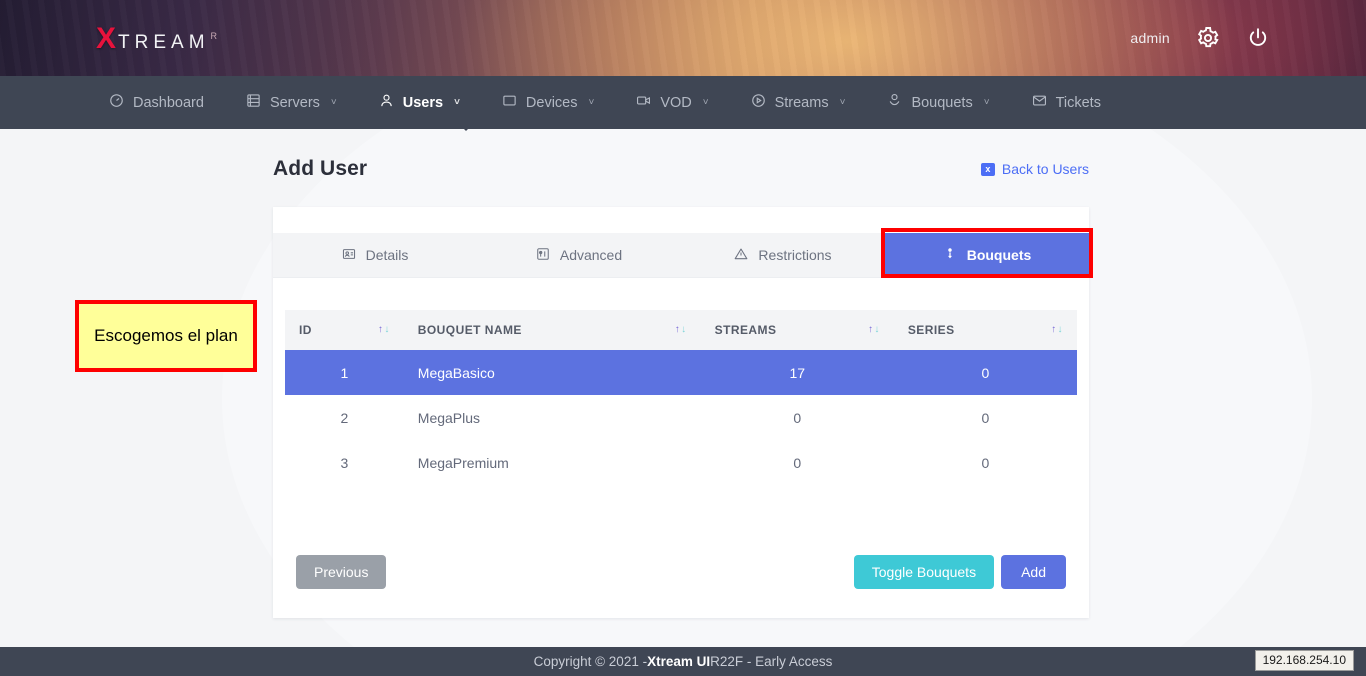 This screenshot has width=1366, height=676. I want to click on sort-icon-streams: ↑ ↓, so click(874, 330).